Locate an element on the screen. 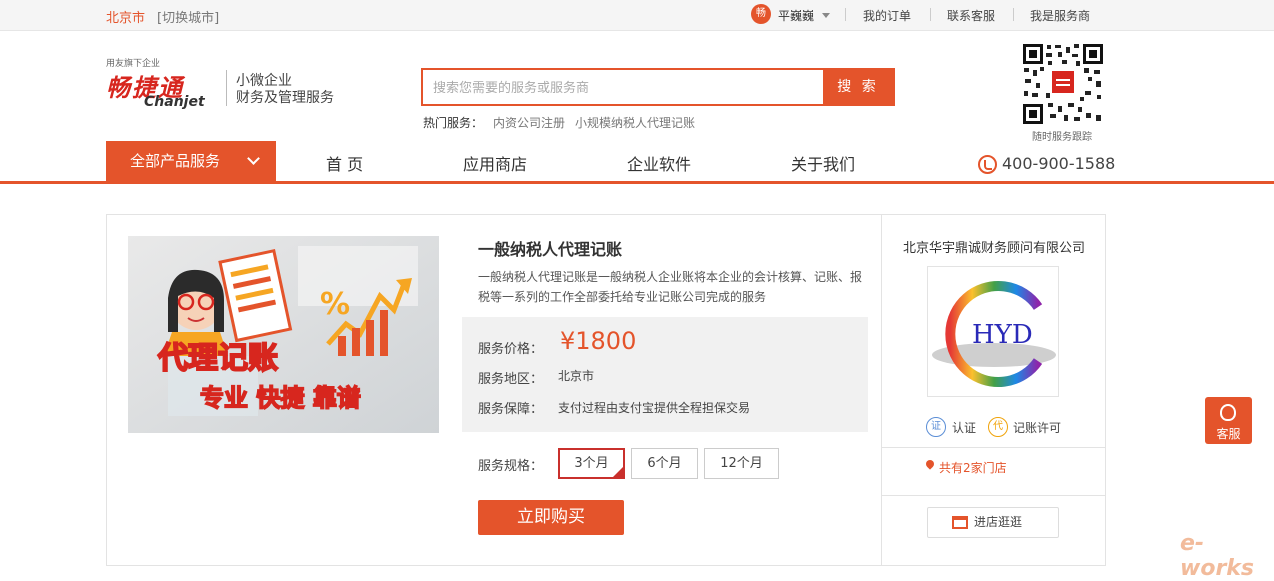  shop-icon is located at coordinates (960, 522).